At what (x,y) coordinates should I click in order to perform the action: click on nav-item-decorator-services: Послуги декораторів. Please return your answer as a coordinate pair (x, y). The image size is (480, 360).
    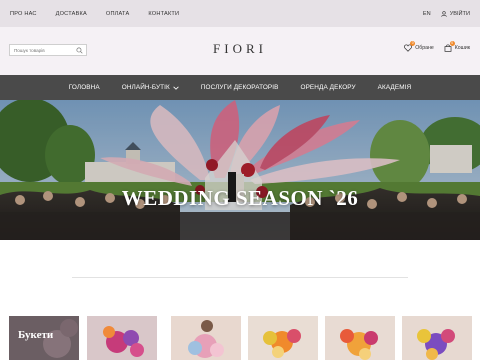
    Looking at the image, I should click on (240, 87).